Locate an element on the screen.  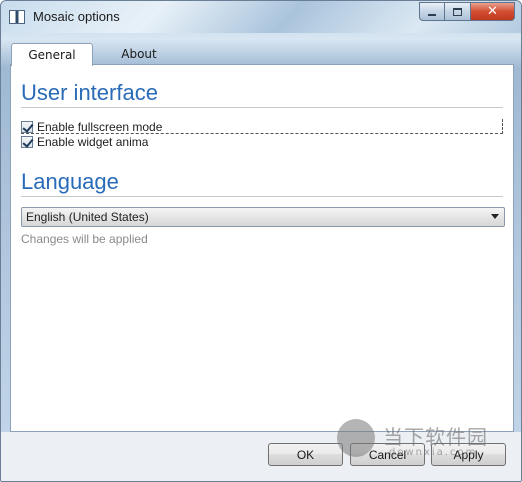
tab-strip: General About is located at coordinates (96, 54).